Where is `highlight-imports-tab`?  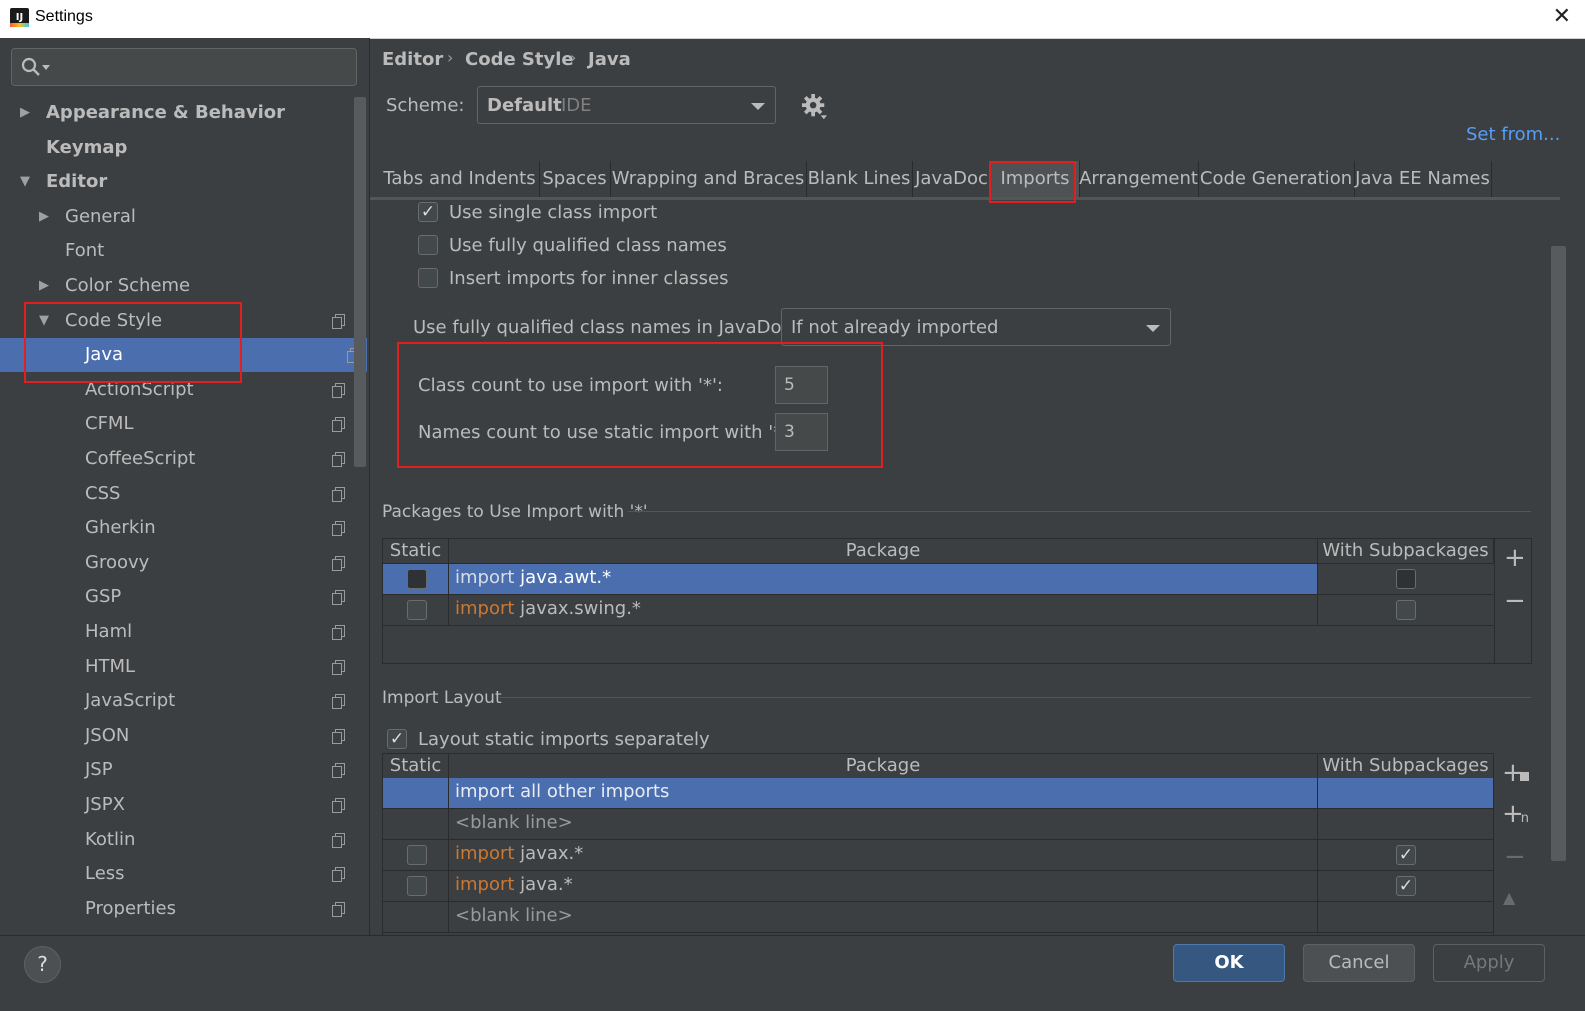
highlight-imports-tab is located at coordinates (1032, 182).